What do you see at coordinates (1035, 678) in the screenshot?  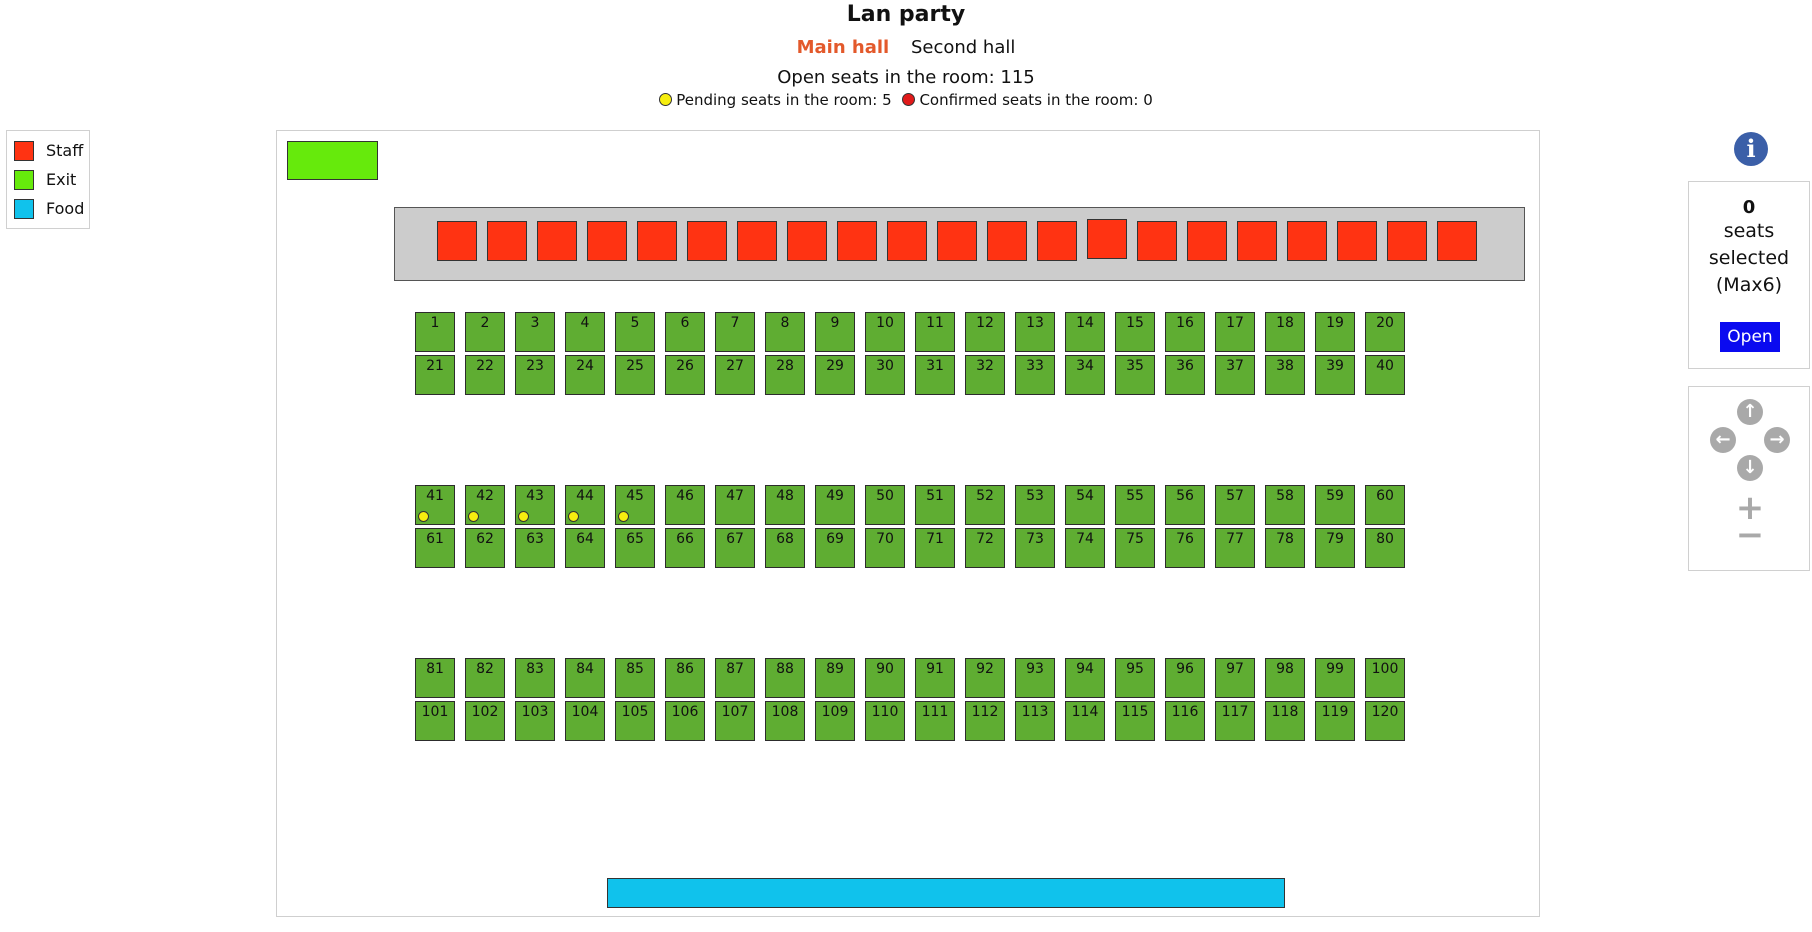 I see `seat-93: 93` at bounding box center [1035, 678].